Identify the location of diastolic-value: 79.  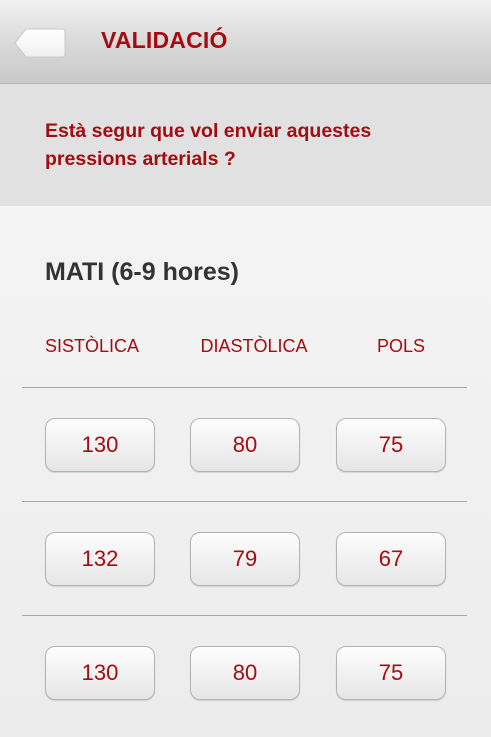
(245, 559).